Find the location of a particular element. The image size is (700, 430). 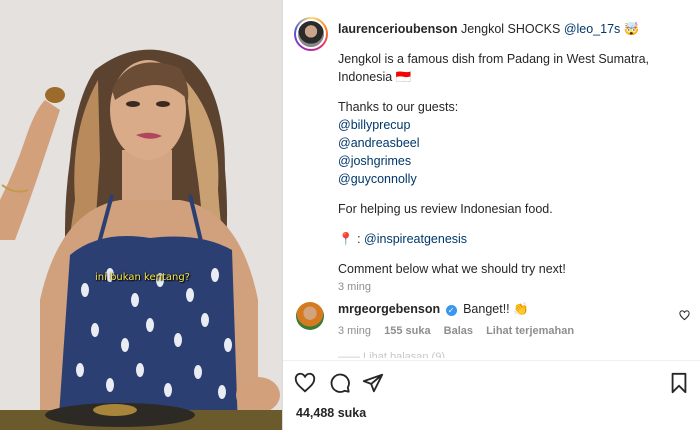

comment-text: Banget!! is located at coordinates (486, 309).